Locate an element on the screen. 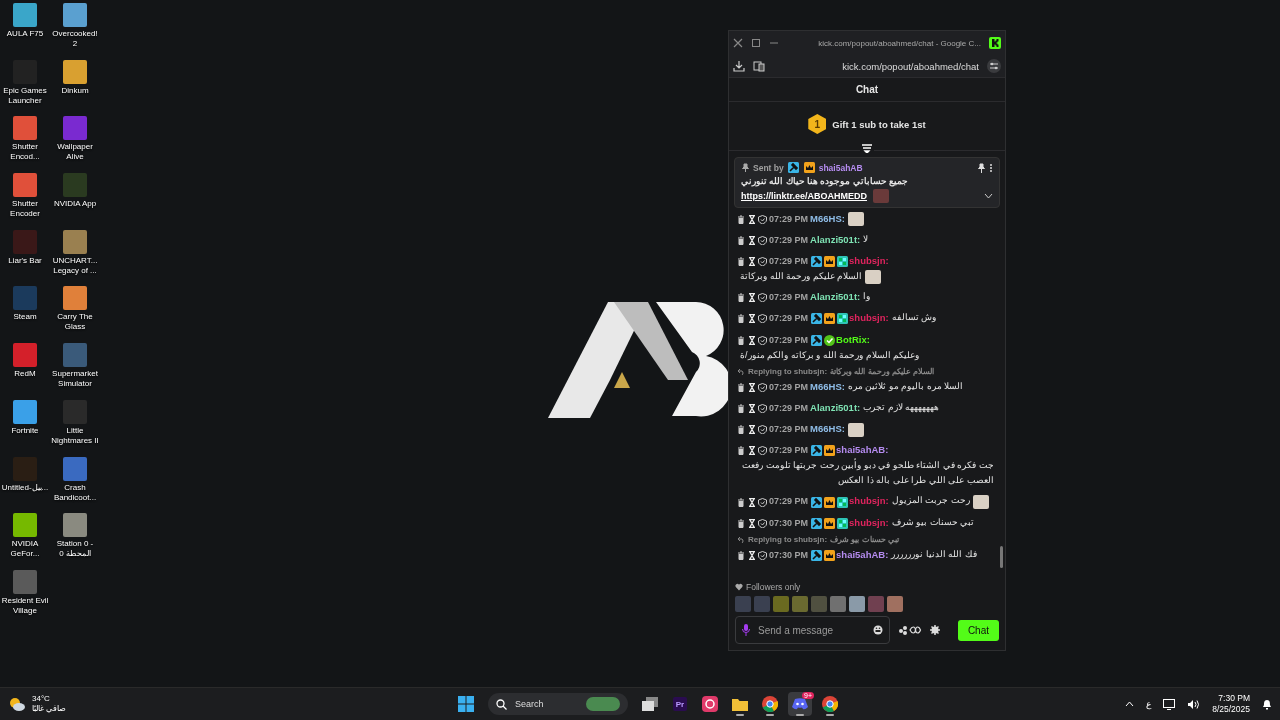  link: https://linktr.ee/ABOAHMEDD is located at coordinates (804, 196).